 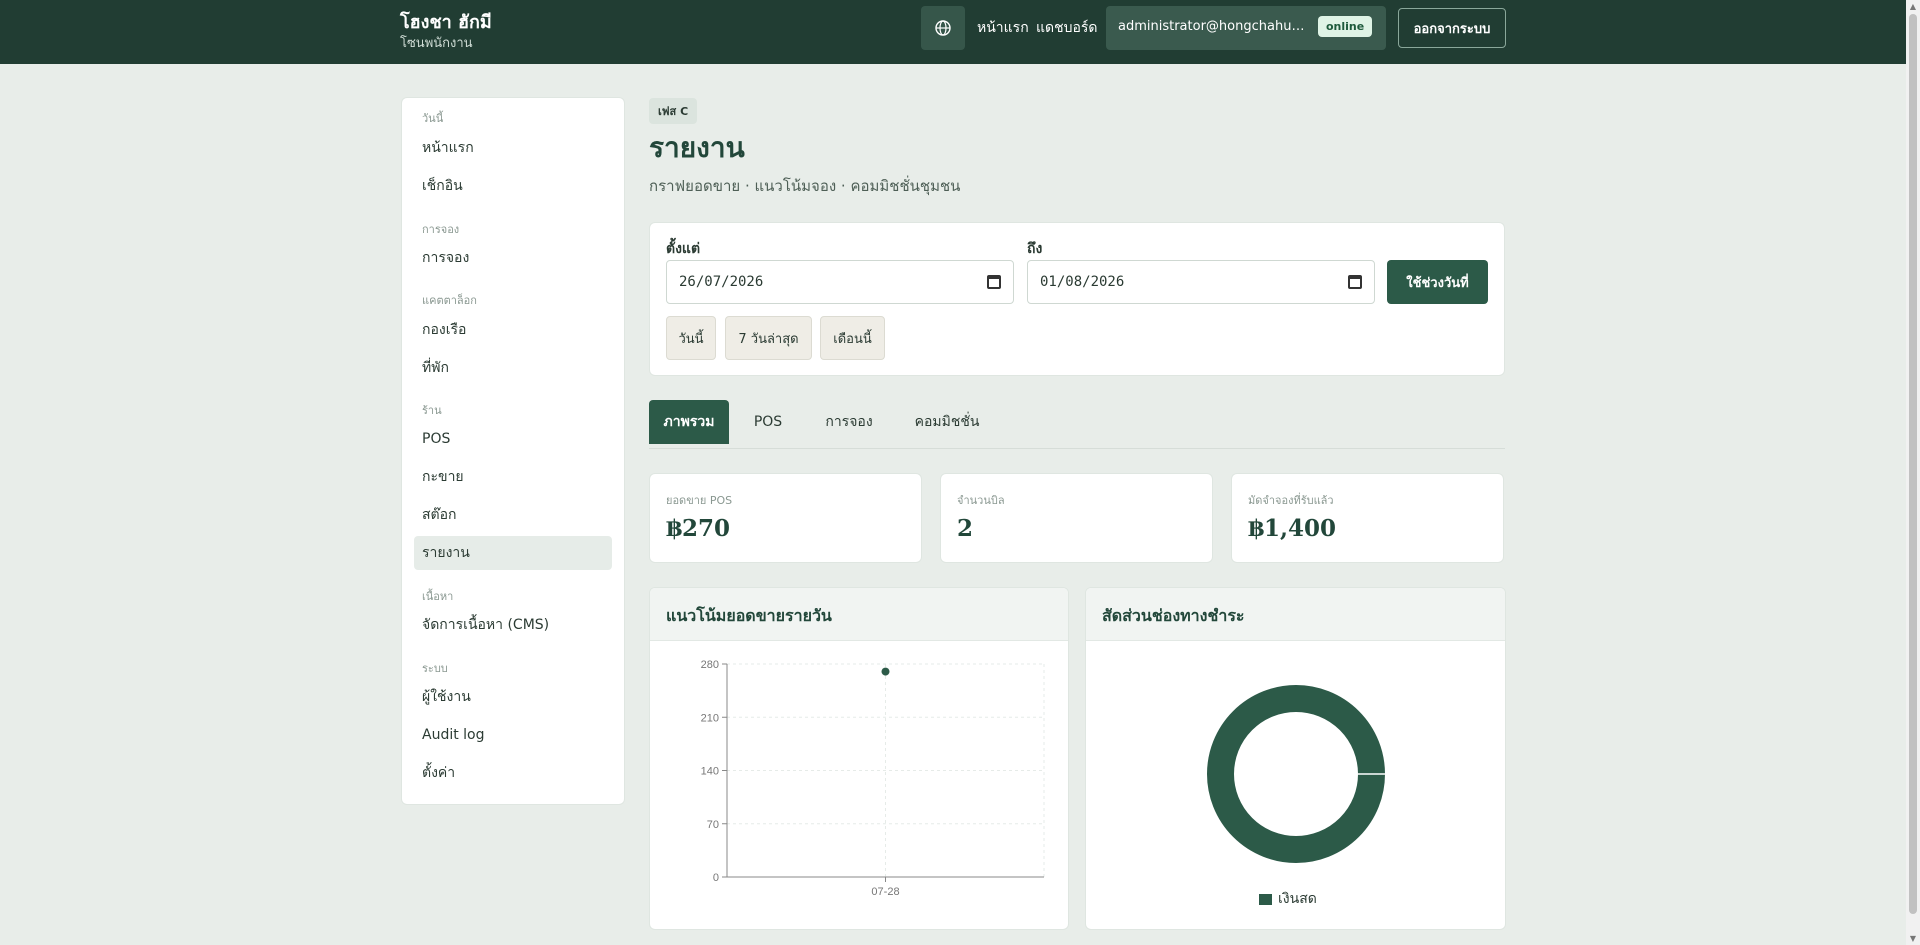 I want to click on globe-icon, so click(x=943, y=28).